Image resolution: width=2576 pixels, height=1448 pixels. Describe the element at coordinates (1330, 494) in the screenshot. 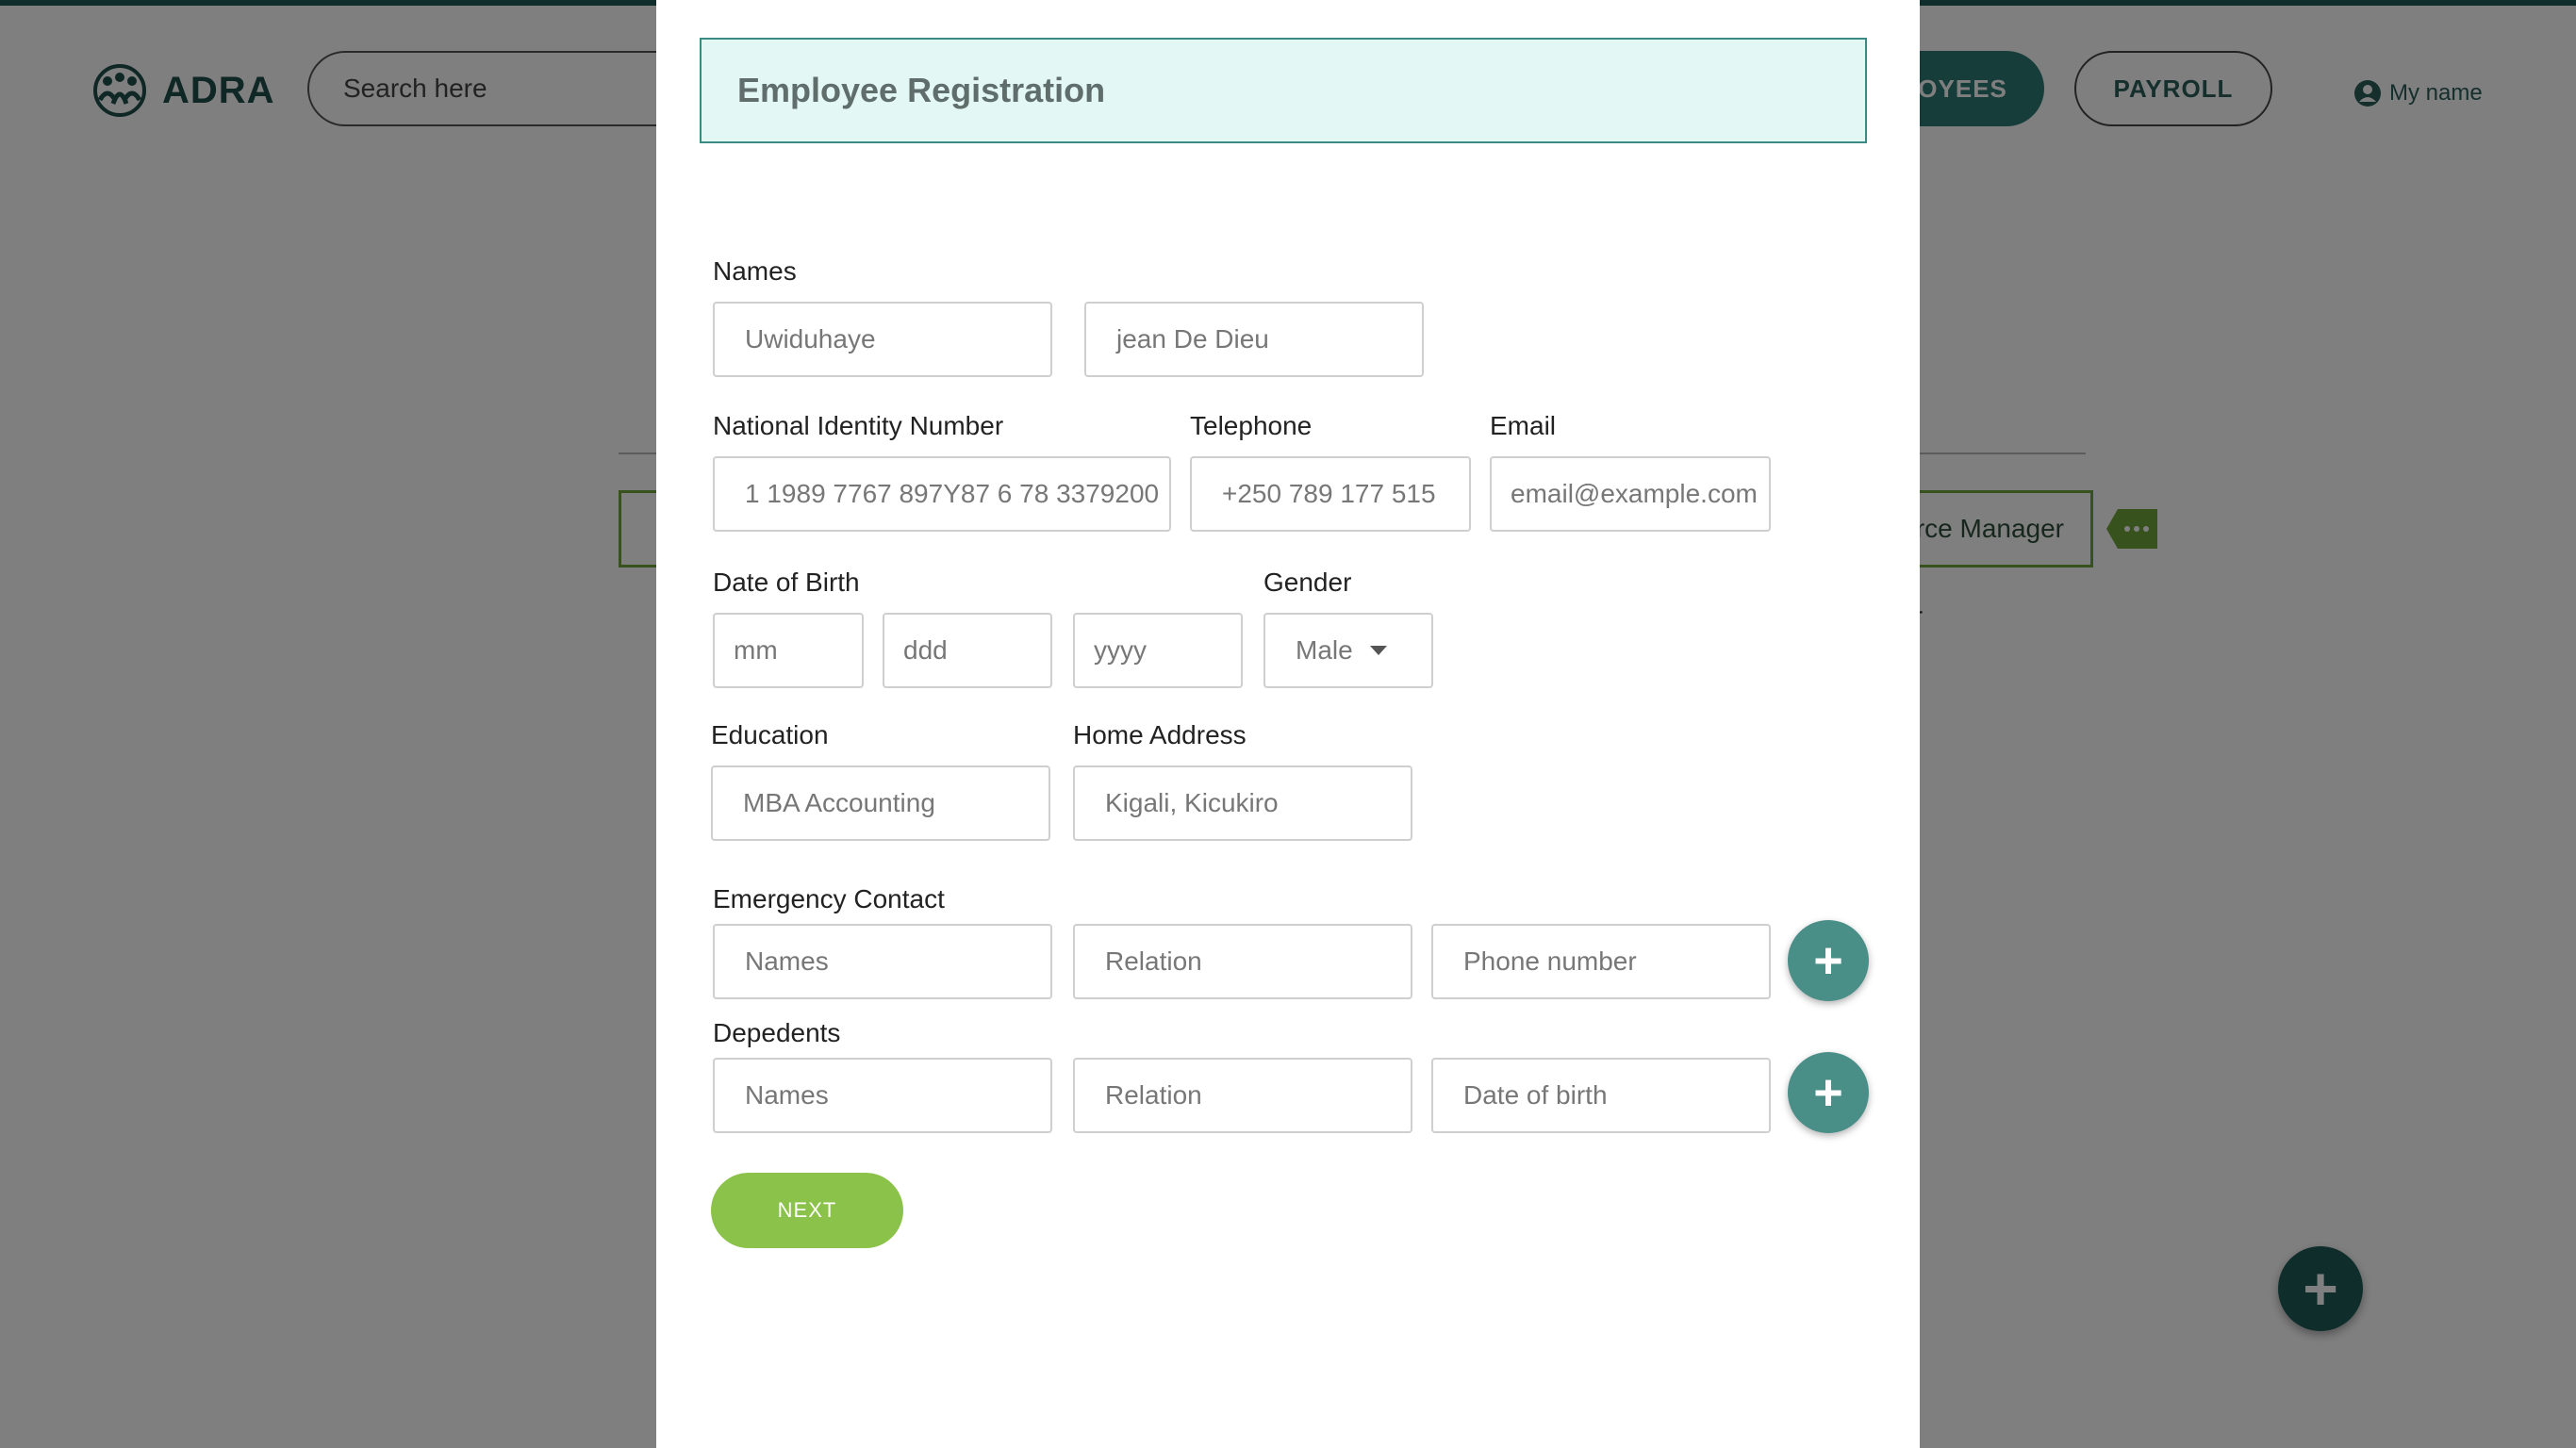

I see `telephone-input: +250 789 177 515` at that location.